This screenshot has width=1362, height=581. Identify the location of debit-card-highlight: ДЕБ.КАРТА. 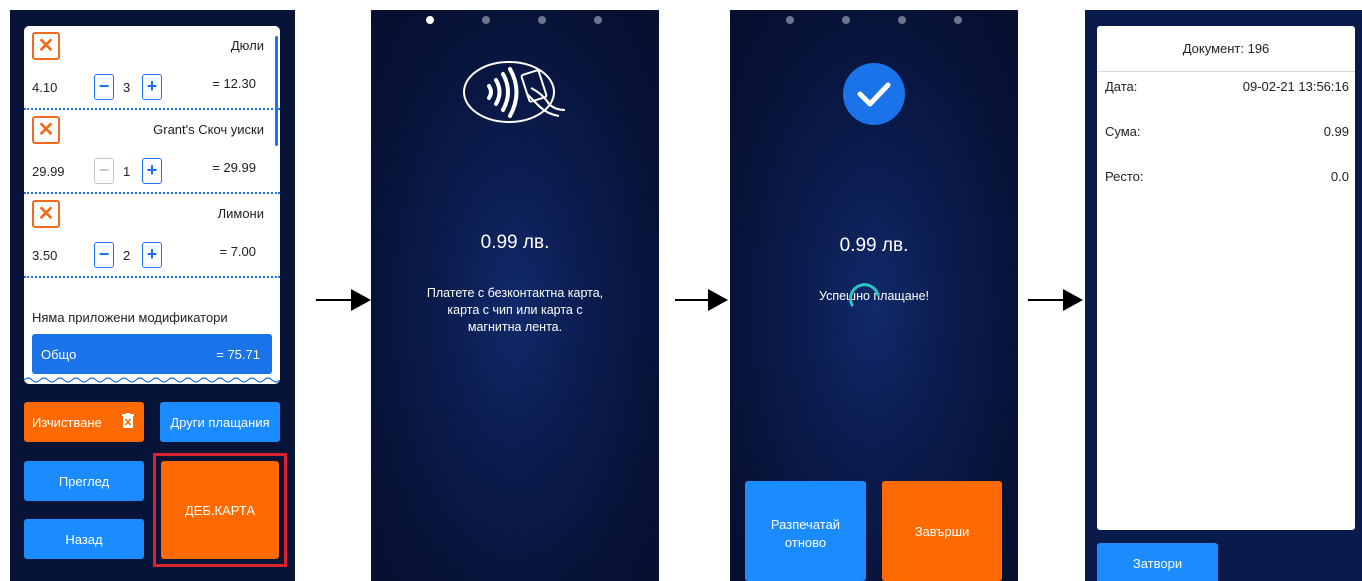
(220, 510).